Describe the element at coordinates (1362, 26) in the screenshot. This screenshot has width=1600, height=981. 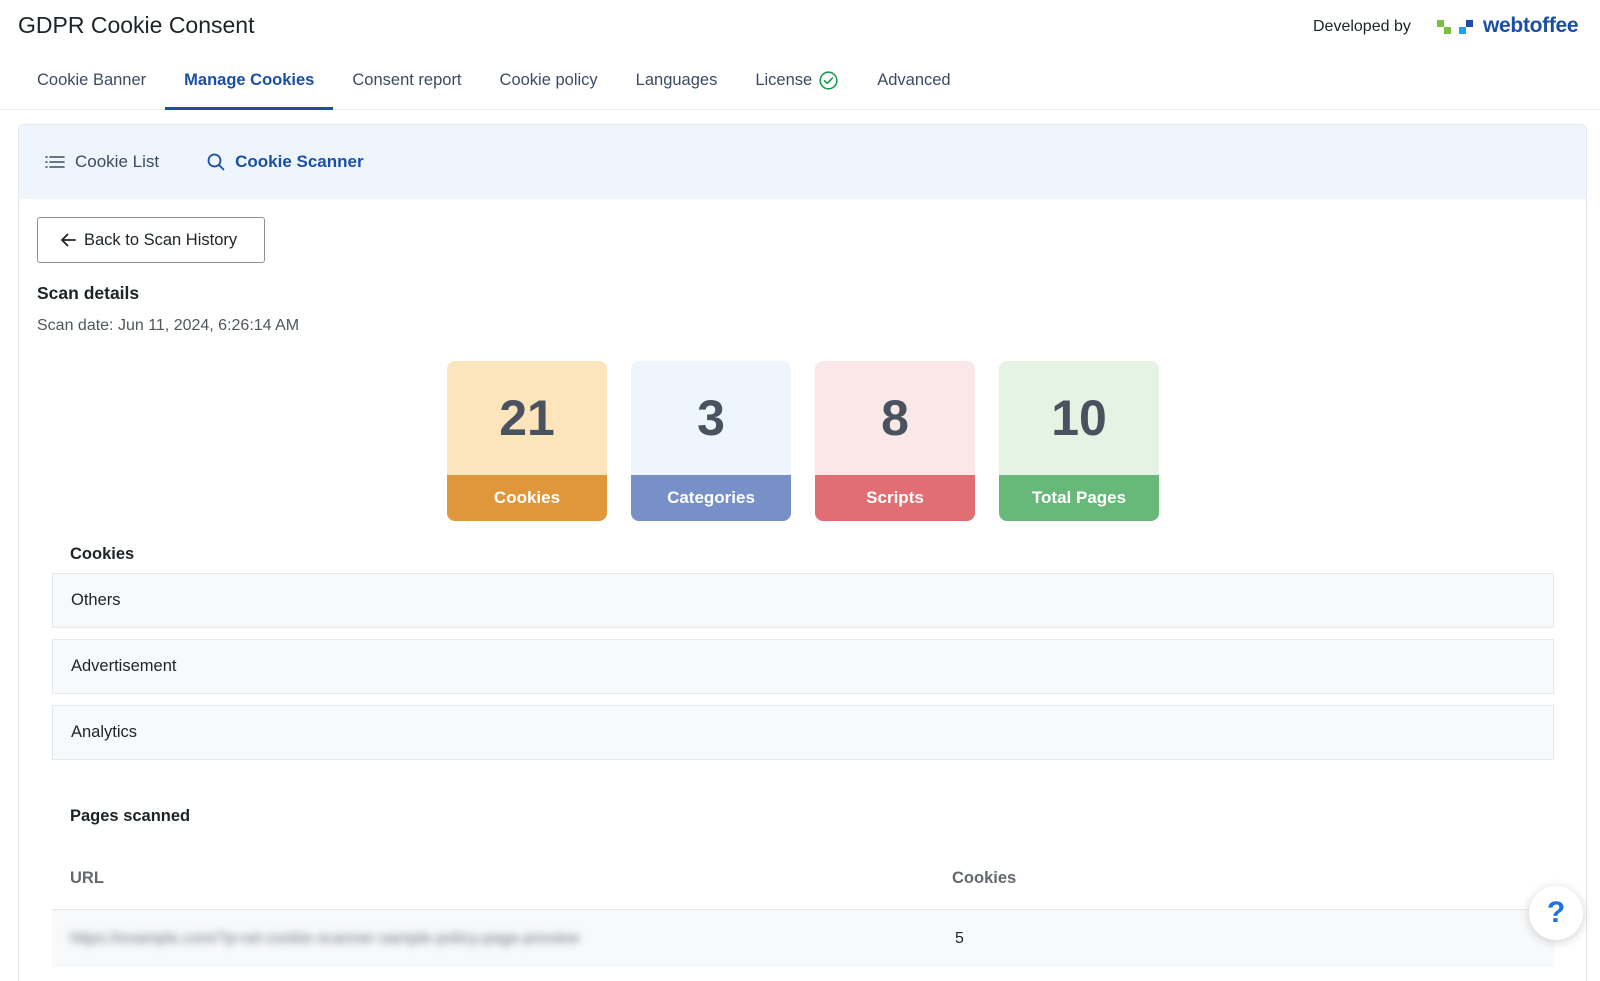
I see `developed-by-label: Developed by` at that location.